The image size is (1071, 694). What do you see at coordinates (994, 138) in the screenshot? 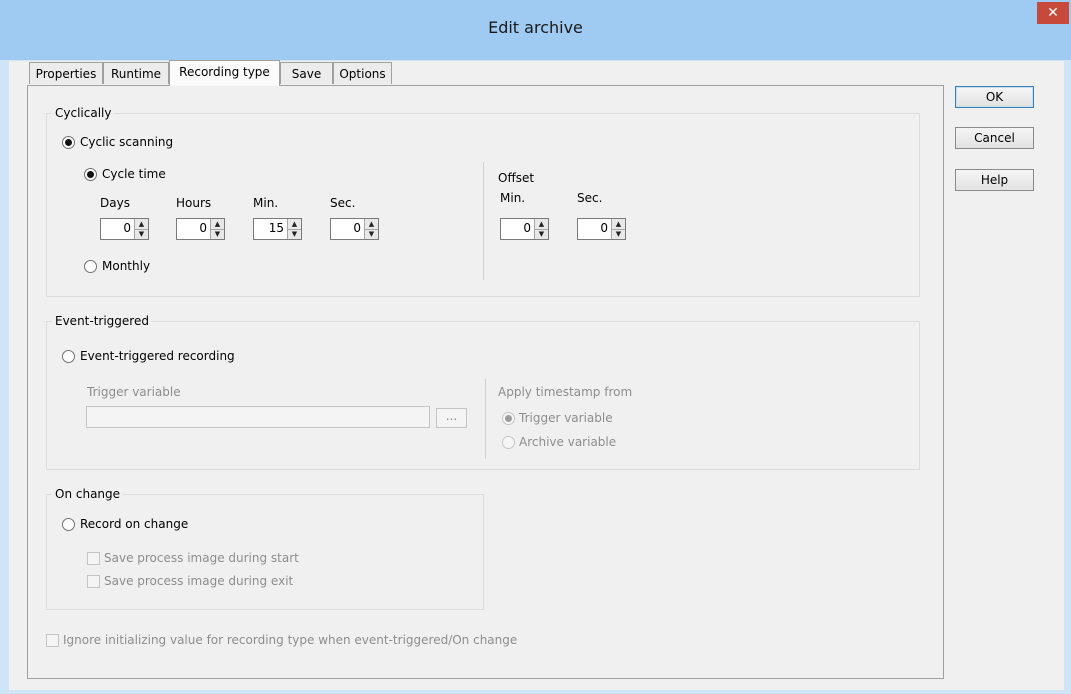
I see `cancel-button: Cancel` at bounding box center [994, 138].